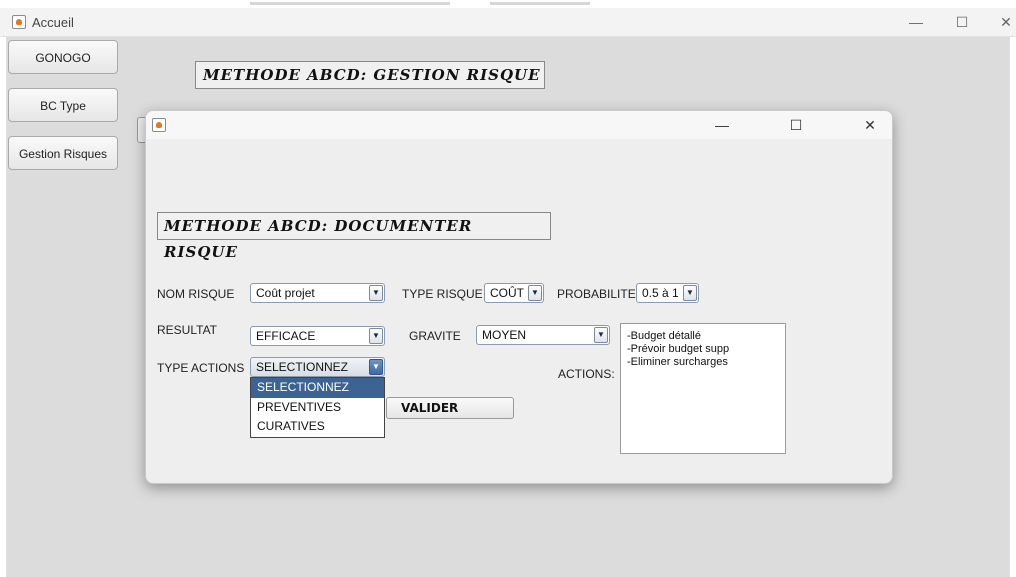  What do you see at coordinates (196, 294) in the screenshot?
I see `nom-risque-label: NOM RISQUE` at bounding box center [196, 294].